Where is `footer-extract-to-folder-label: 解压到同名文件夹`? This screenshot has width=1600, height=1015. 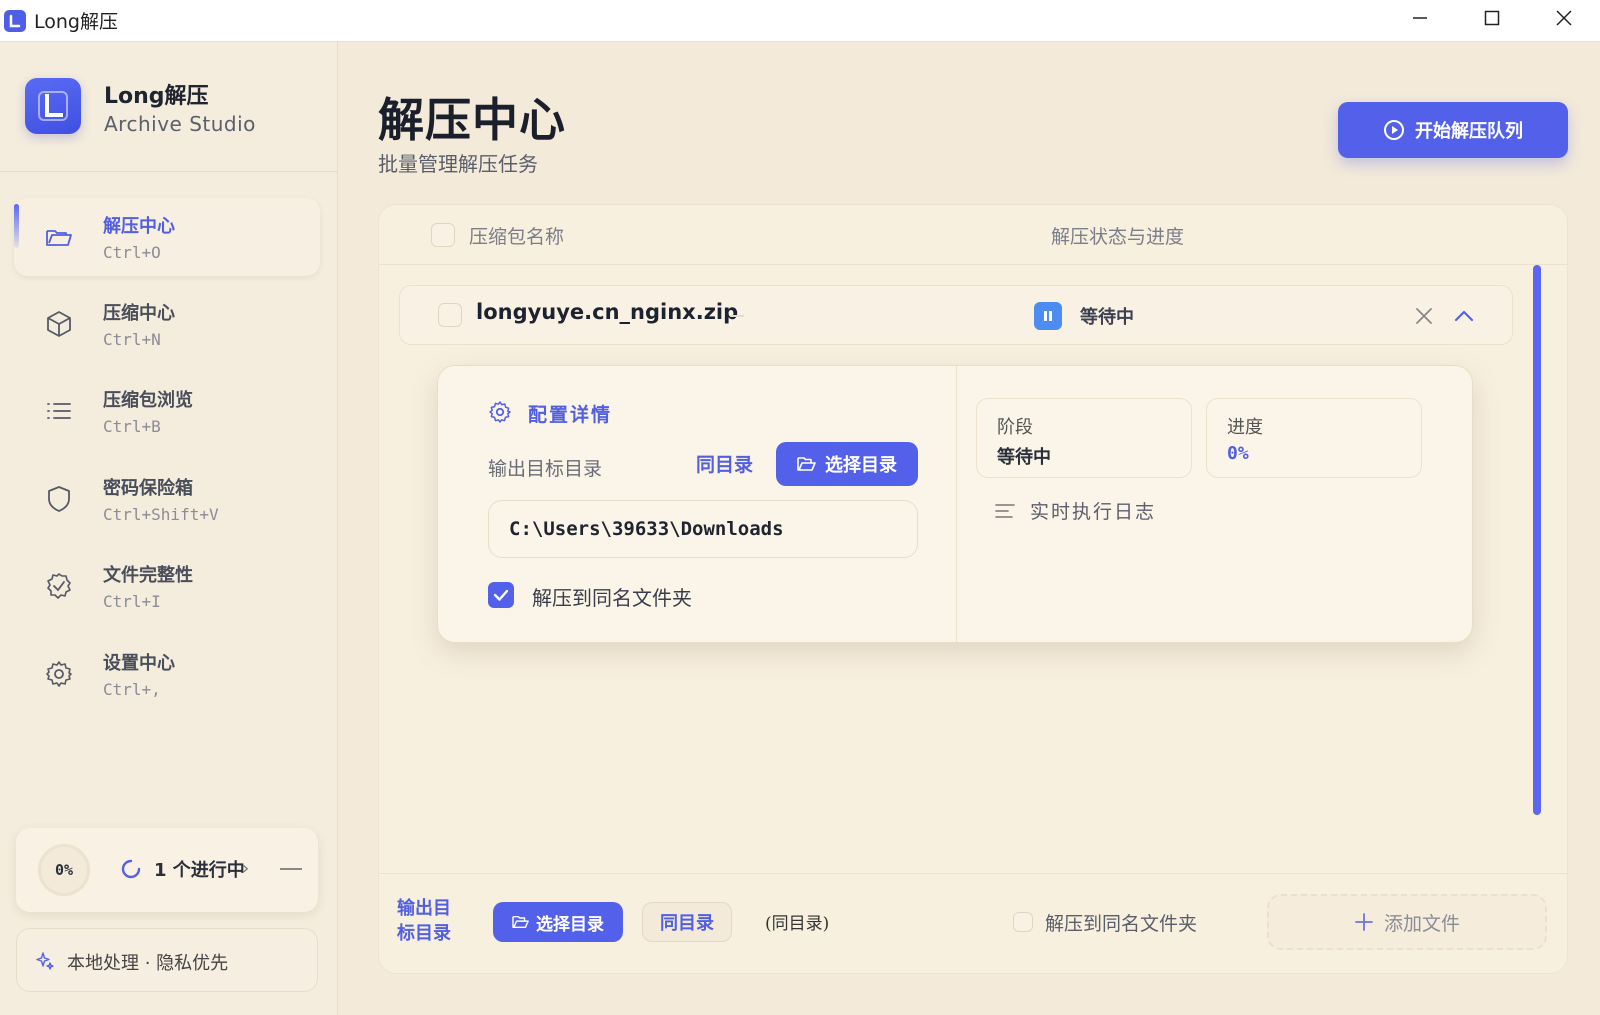
footer-extract-to-folder-label: 解压到同名文件夹 is located at coordinates (1121, 924).